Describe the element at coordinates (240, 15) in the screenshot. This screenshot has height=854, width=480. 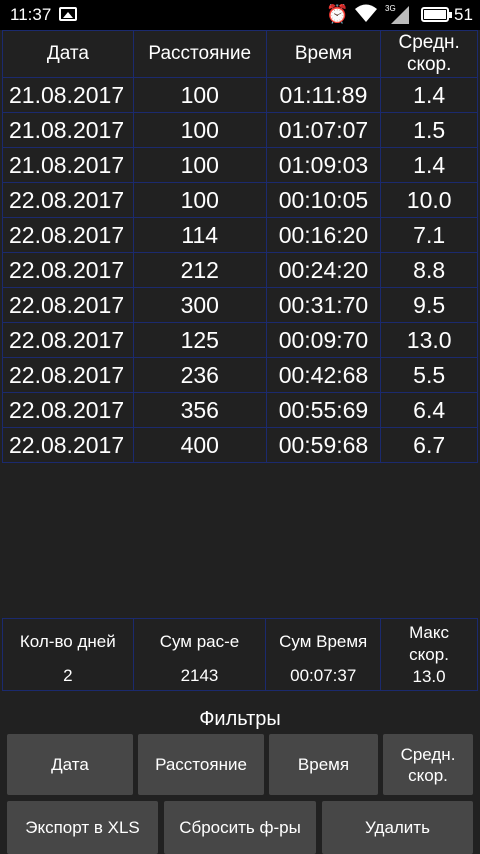
I see `status-bar: 11:37 ⏰ 3G 51` at that location.